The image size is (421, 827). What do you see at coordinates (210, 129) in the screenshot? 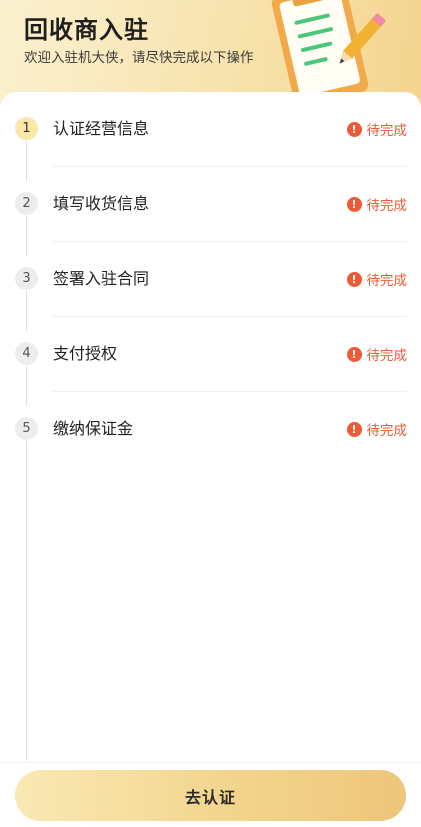
I see `step-item-business-info: 1 认证经营信息 ! 待完成` at bounding box center [210, 129].